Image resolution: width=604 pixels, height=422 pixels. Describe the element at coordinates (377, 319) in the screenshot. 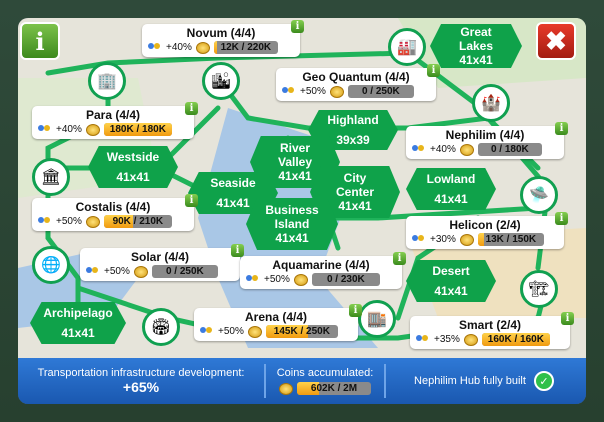

I see `aquamarine-building-icon: 🏬` at that location.